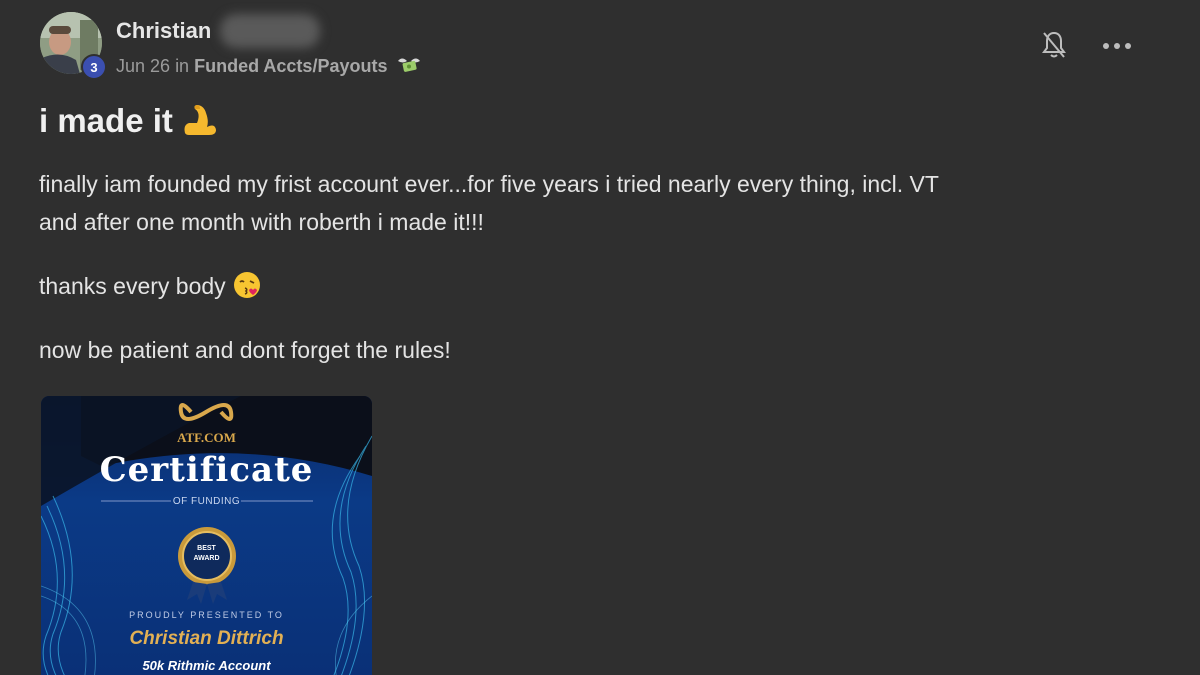 The height and width of the screenshot is (675, 1200). I want to click on flexed-biceps-icon, so click(200, 124).